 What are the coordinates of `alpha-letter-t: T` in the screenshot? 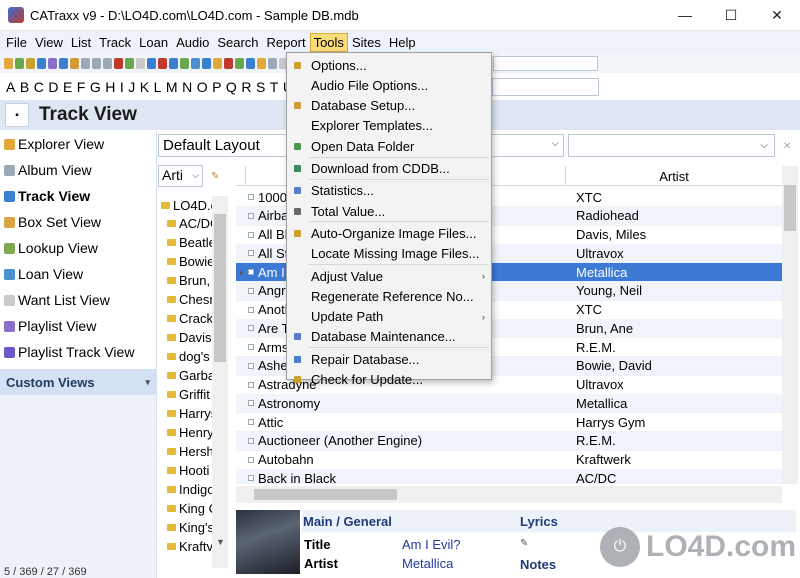 It's located at (274, 87).